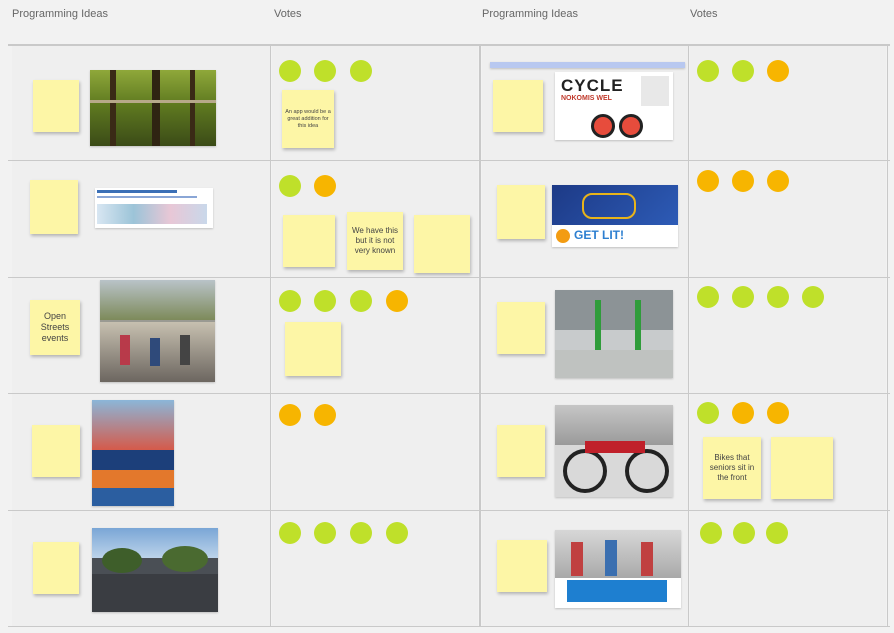  What do you see at coordinates (157, 331) in the screenshot?
I see `open-streets-photo` at bounding box center [157, 331].